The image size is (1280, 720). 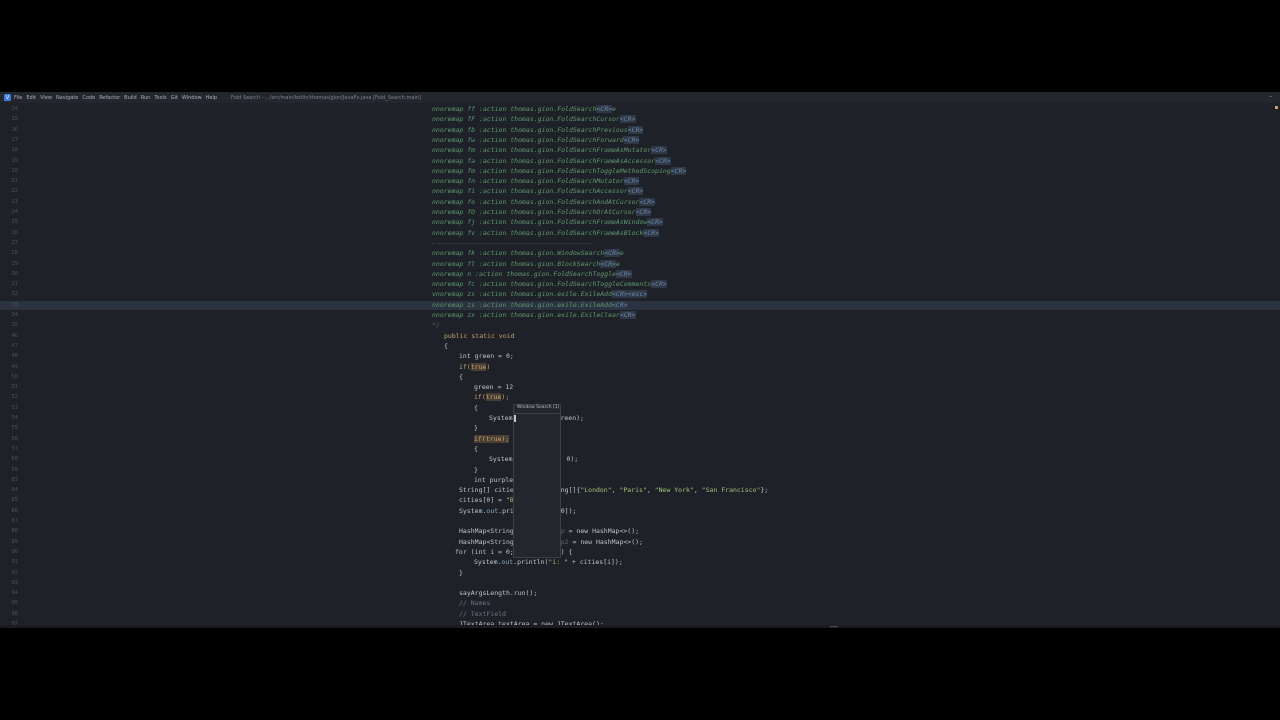 I want to click on line-number: 58, so click(x=14, y=459).